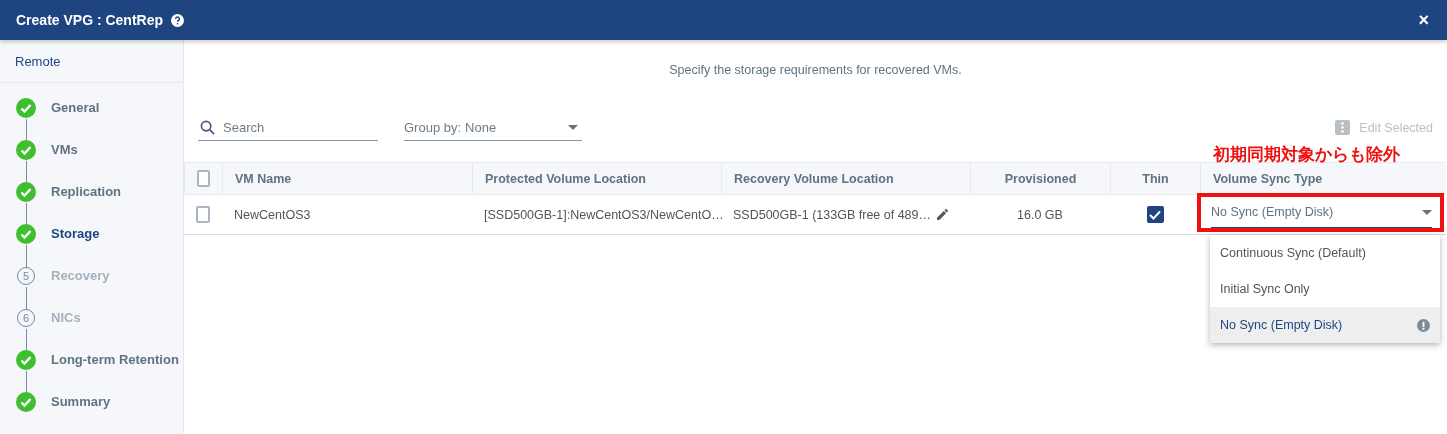 This screenshot has height=434, width=1447. Describe the element at coordinates (178, 20) in the screenshot. I see `help-icon` at that location.